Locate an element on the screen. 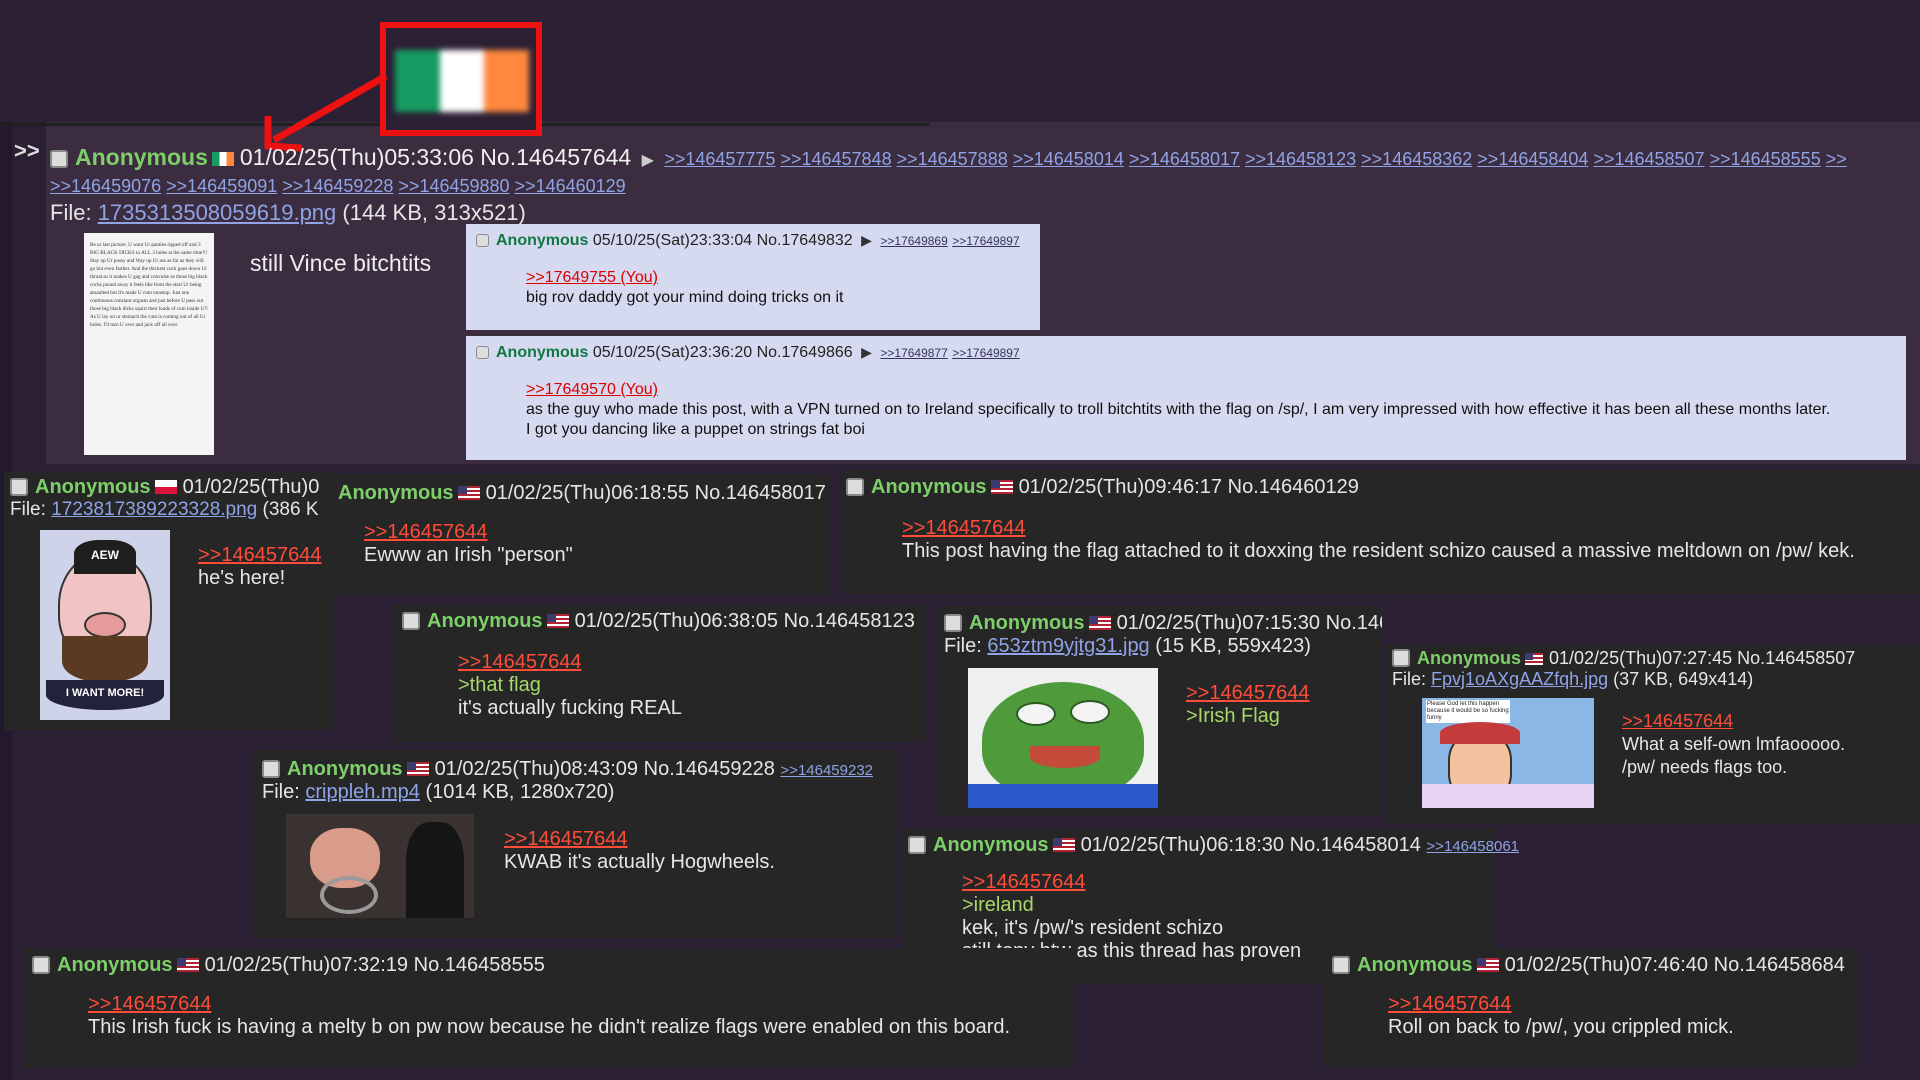 This screenshot has height=1080, width=1920. reply-link: >>146458017 is located at coordinates (1184, 159).